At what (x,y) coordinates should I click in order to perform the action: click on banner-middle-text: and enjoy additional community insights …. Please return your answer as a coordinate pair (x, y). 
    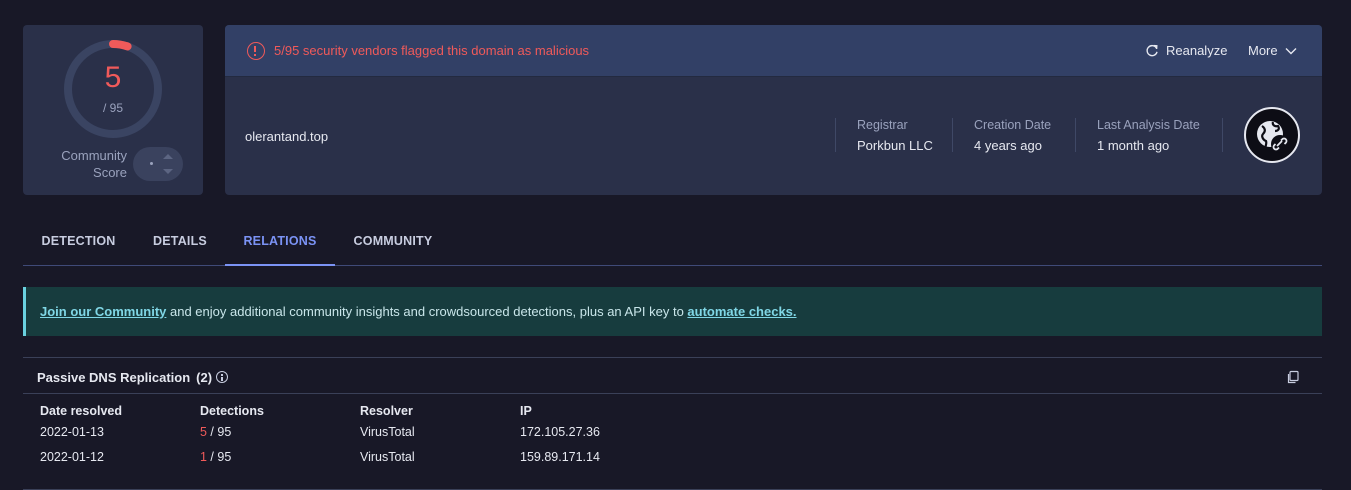
    Looking at the image, I should click on (427, 311).